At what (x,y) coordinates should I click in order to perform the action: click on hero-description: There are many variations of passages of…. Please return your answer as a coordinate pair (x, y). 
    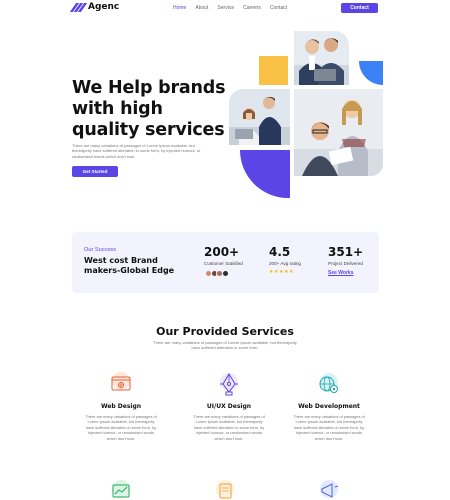
    Looking at the image, I should click on (136, 151).